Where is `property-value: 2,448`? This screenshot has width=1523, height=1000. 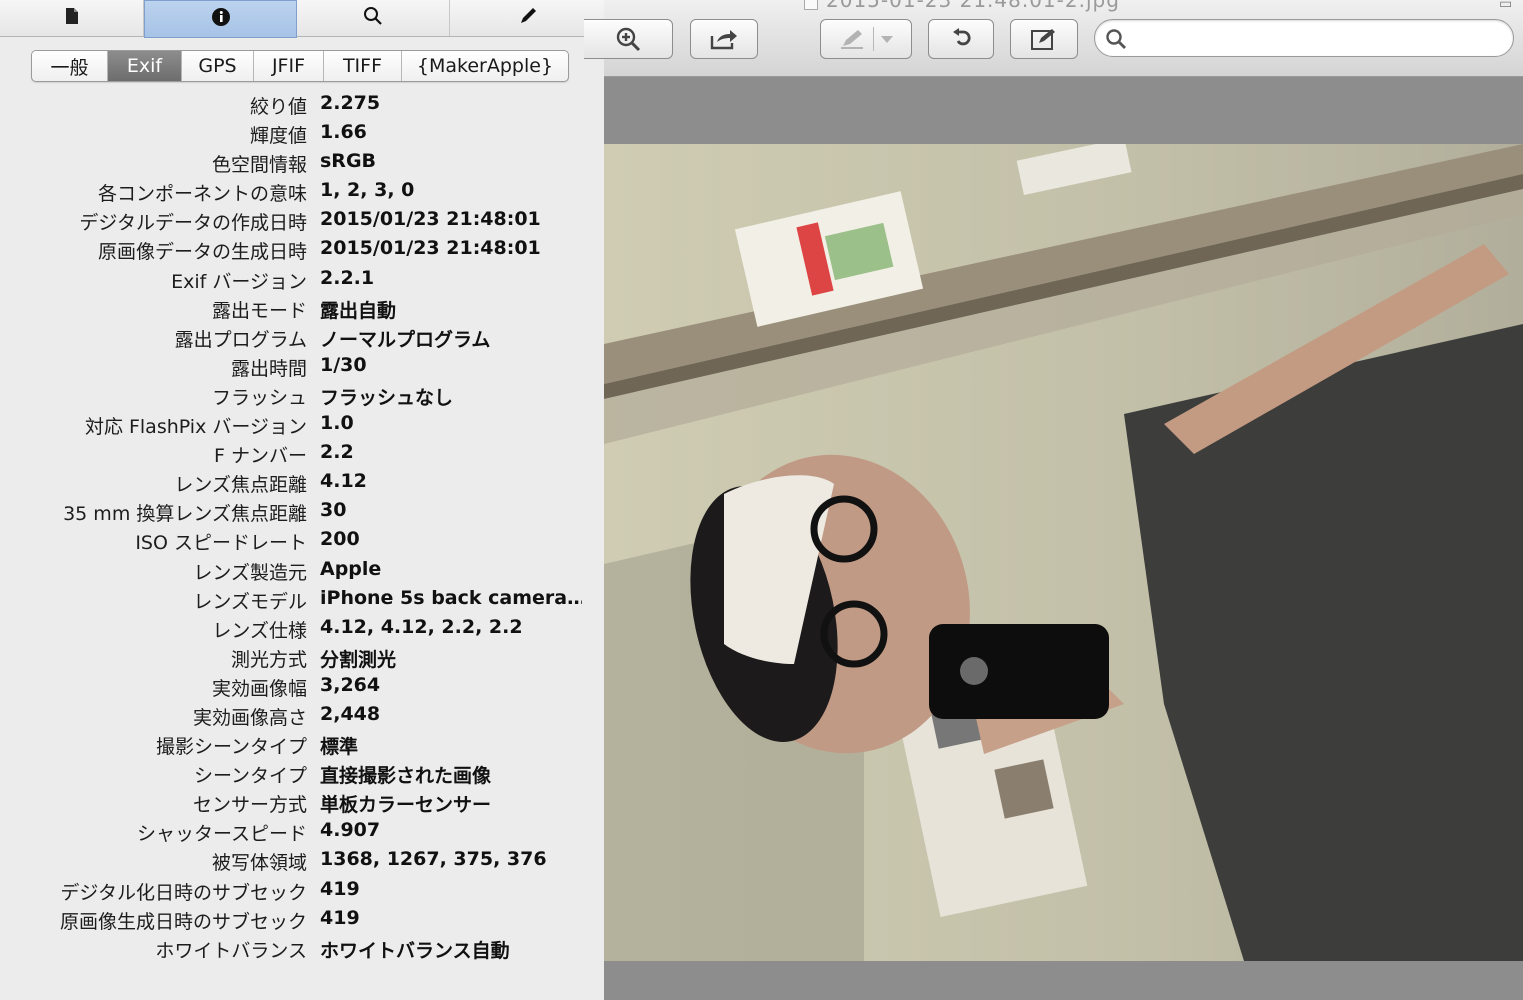 property-value: 2,448 is located at coordinates (350, 714).